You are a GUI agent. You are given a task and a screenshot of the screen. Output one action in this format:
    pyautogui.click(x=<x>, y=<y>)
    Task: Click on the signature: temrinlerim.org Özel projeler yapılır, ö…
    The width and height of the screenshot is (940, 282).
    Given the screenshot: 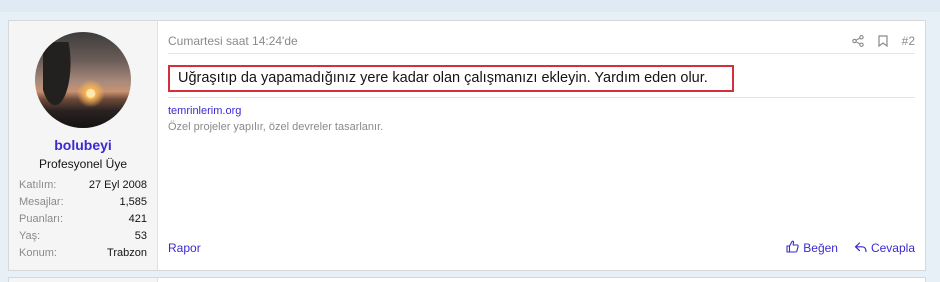 What is the action you would take?
    pyautogui.click(x=541, y=115)
    